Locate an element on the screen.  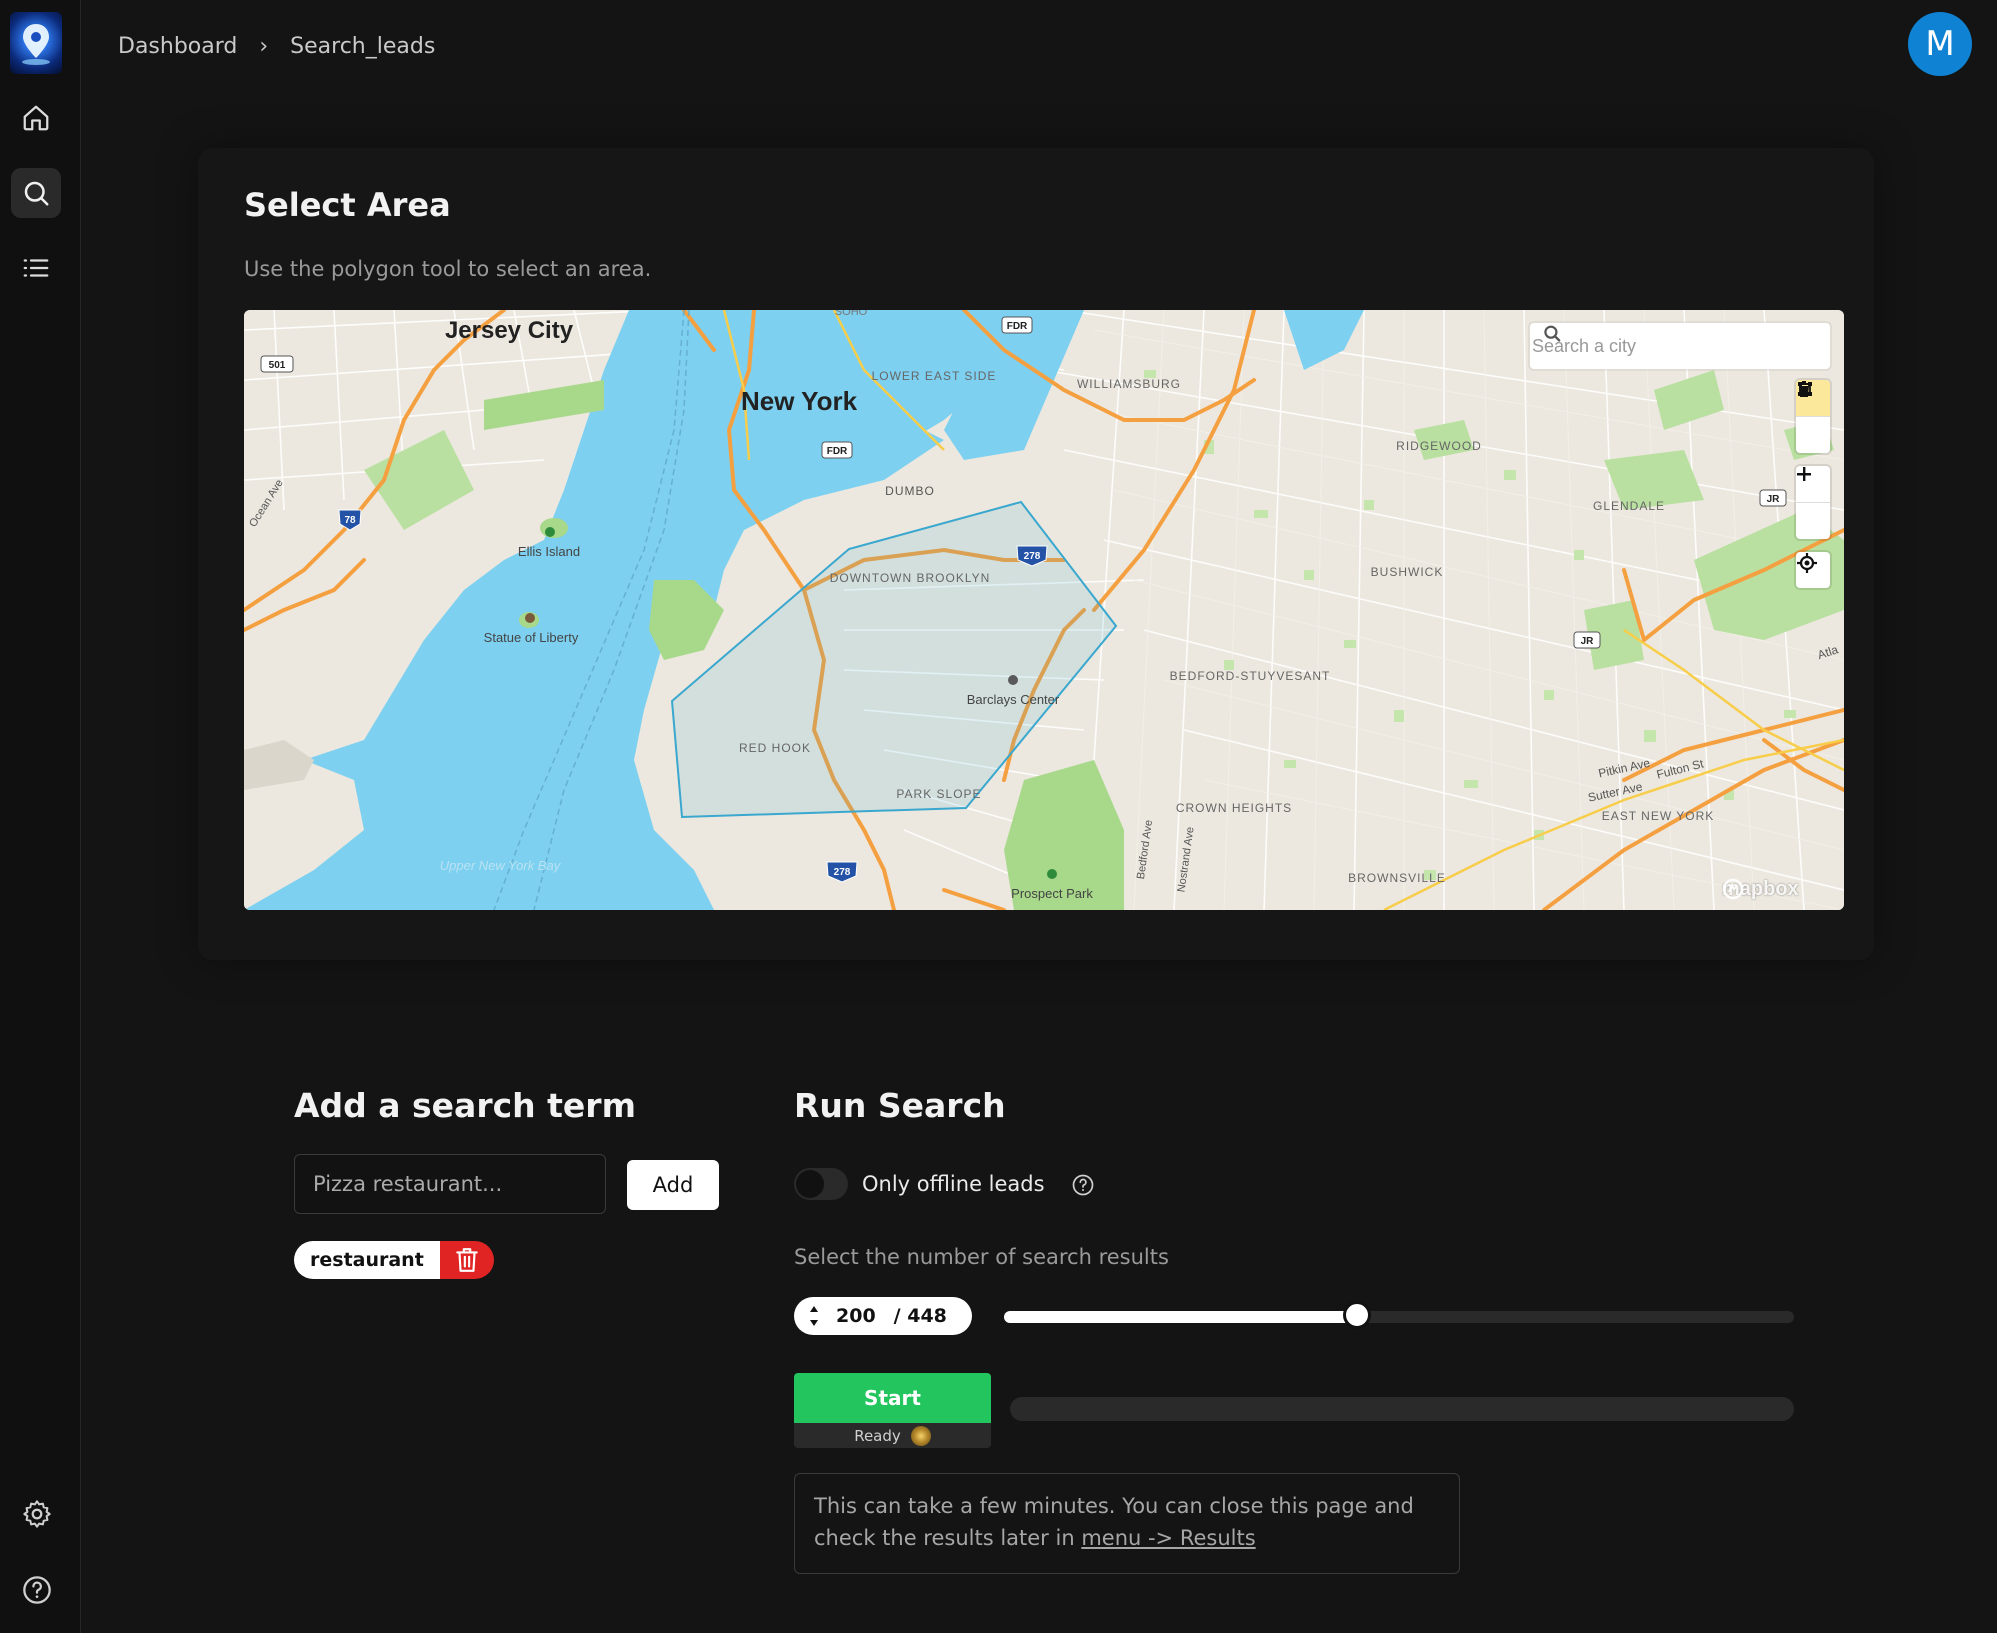
map-label-east-new-york: EAST NEW YORK is located at coordinates (1658, 816).